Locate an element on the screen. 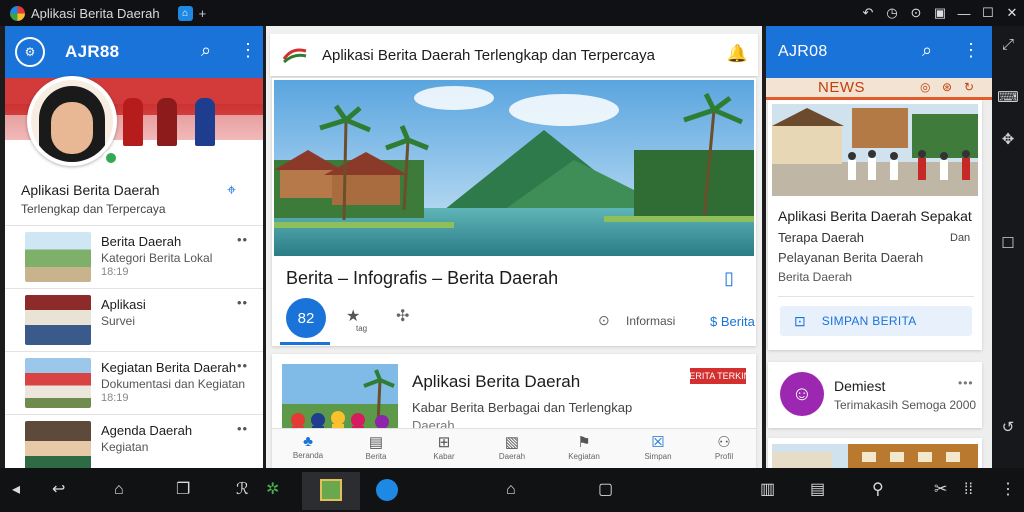 The height and width of the screenshot is (512, 1024). controller-icon: ✥ is located at coordinates (1008, 139).